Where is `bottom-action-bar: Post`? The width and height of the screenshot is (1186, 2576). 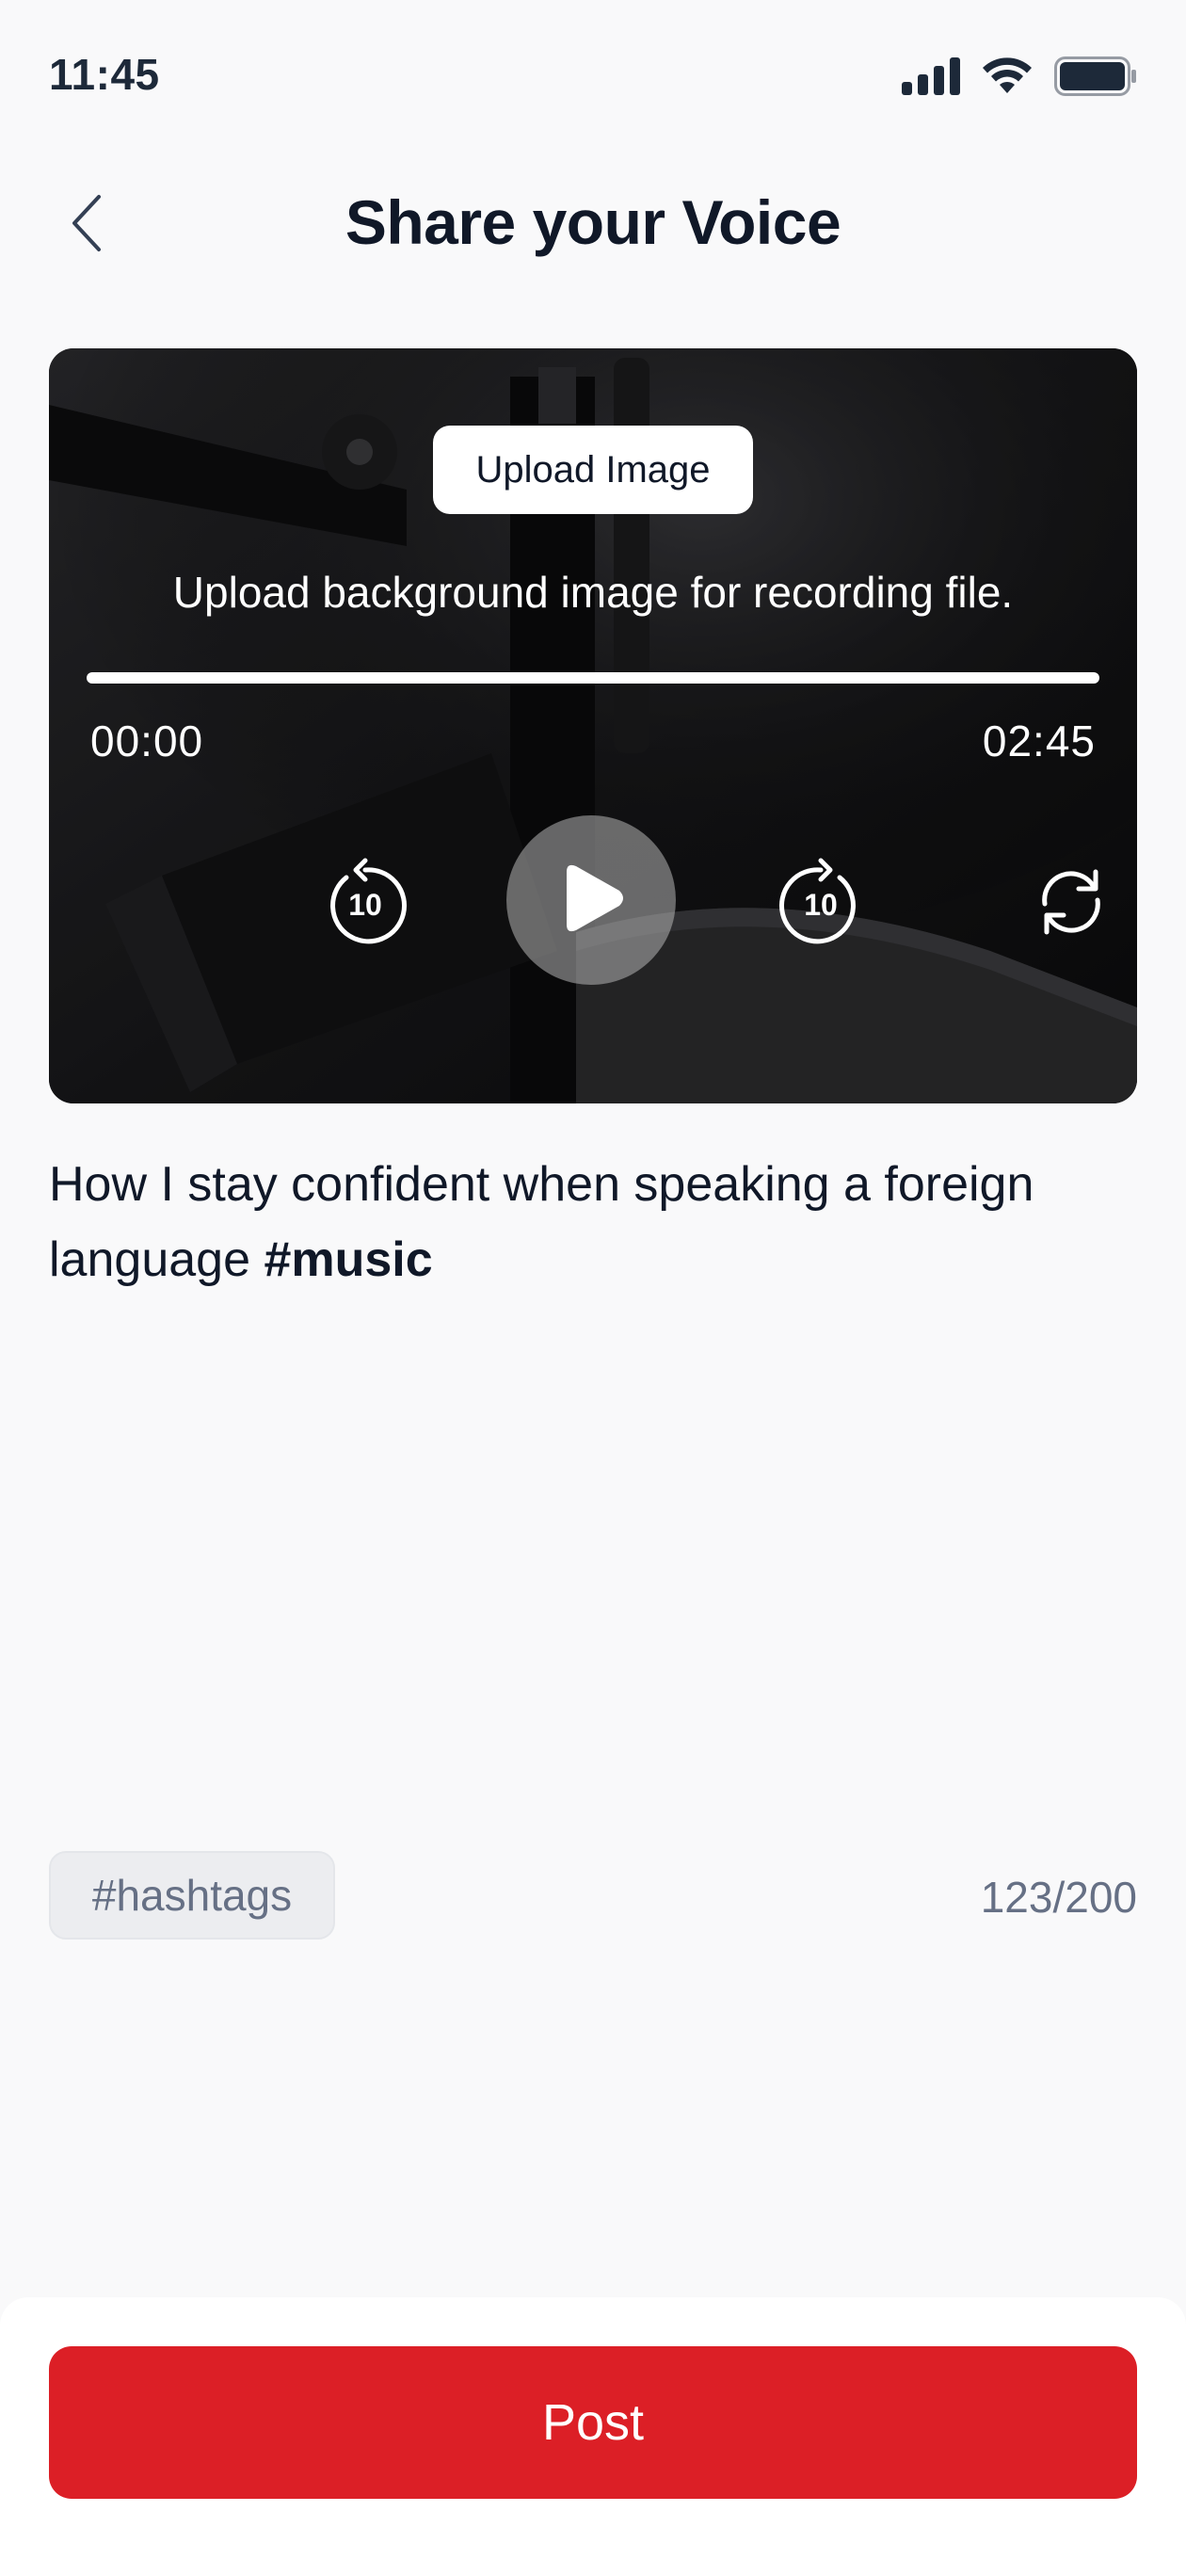
bottom-action-bar: Post is located at coordinates (593, 2436).